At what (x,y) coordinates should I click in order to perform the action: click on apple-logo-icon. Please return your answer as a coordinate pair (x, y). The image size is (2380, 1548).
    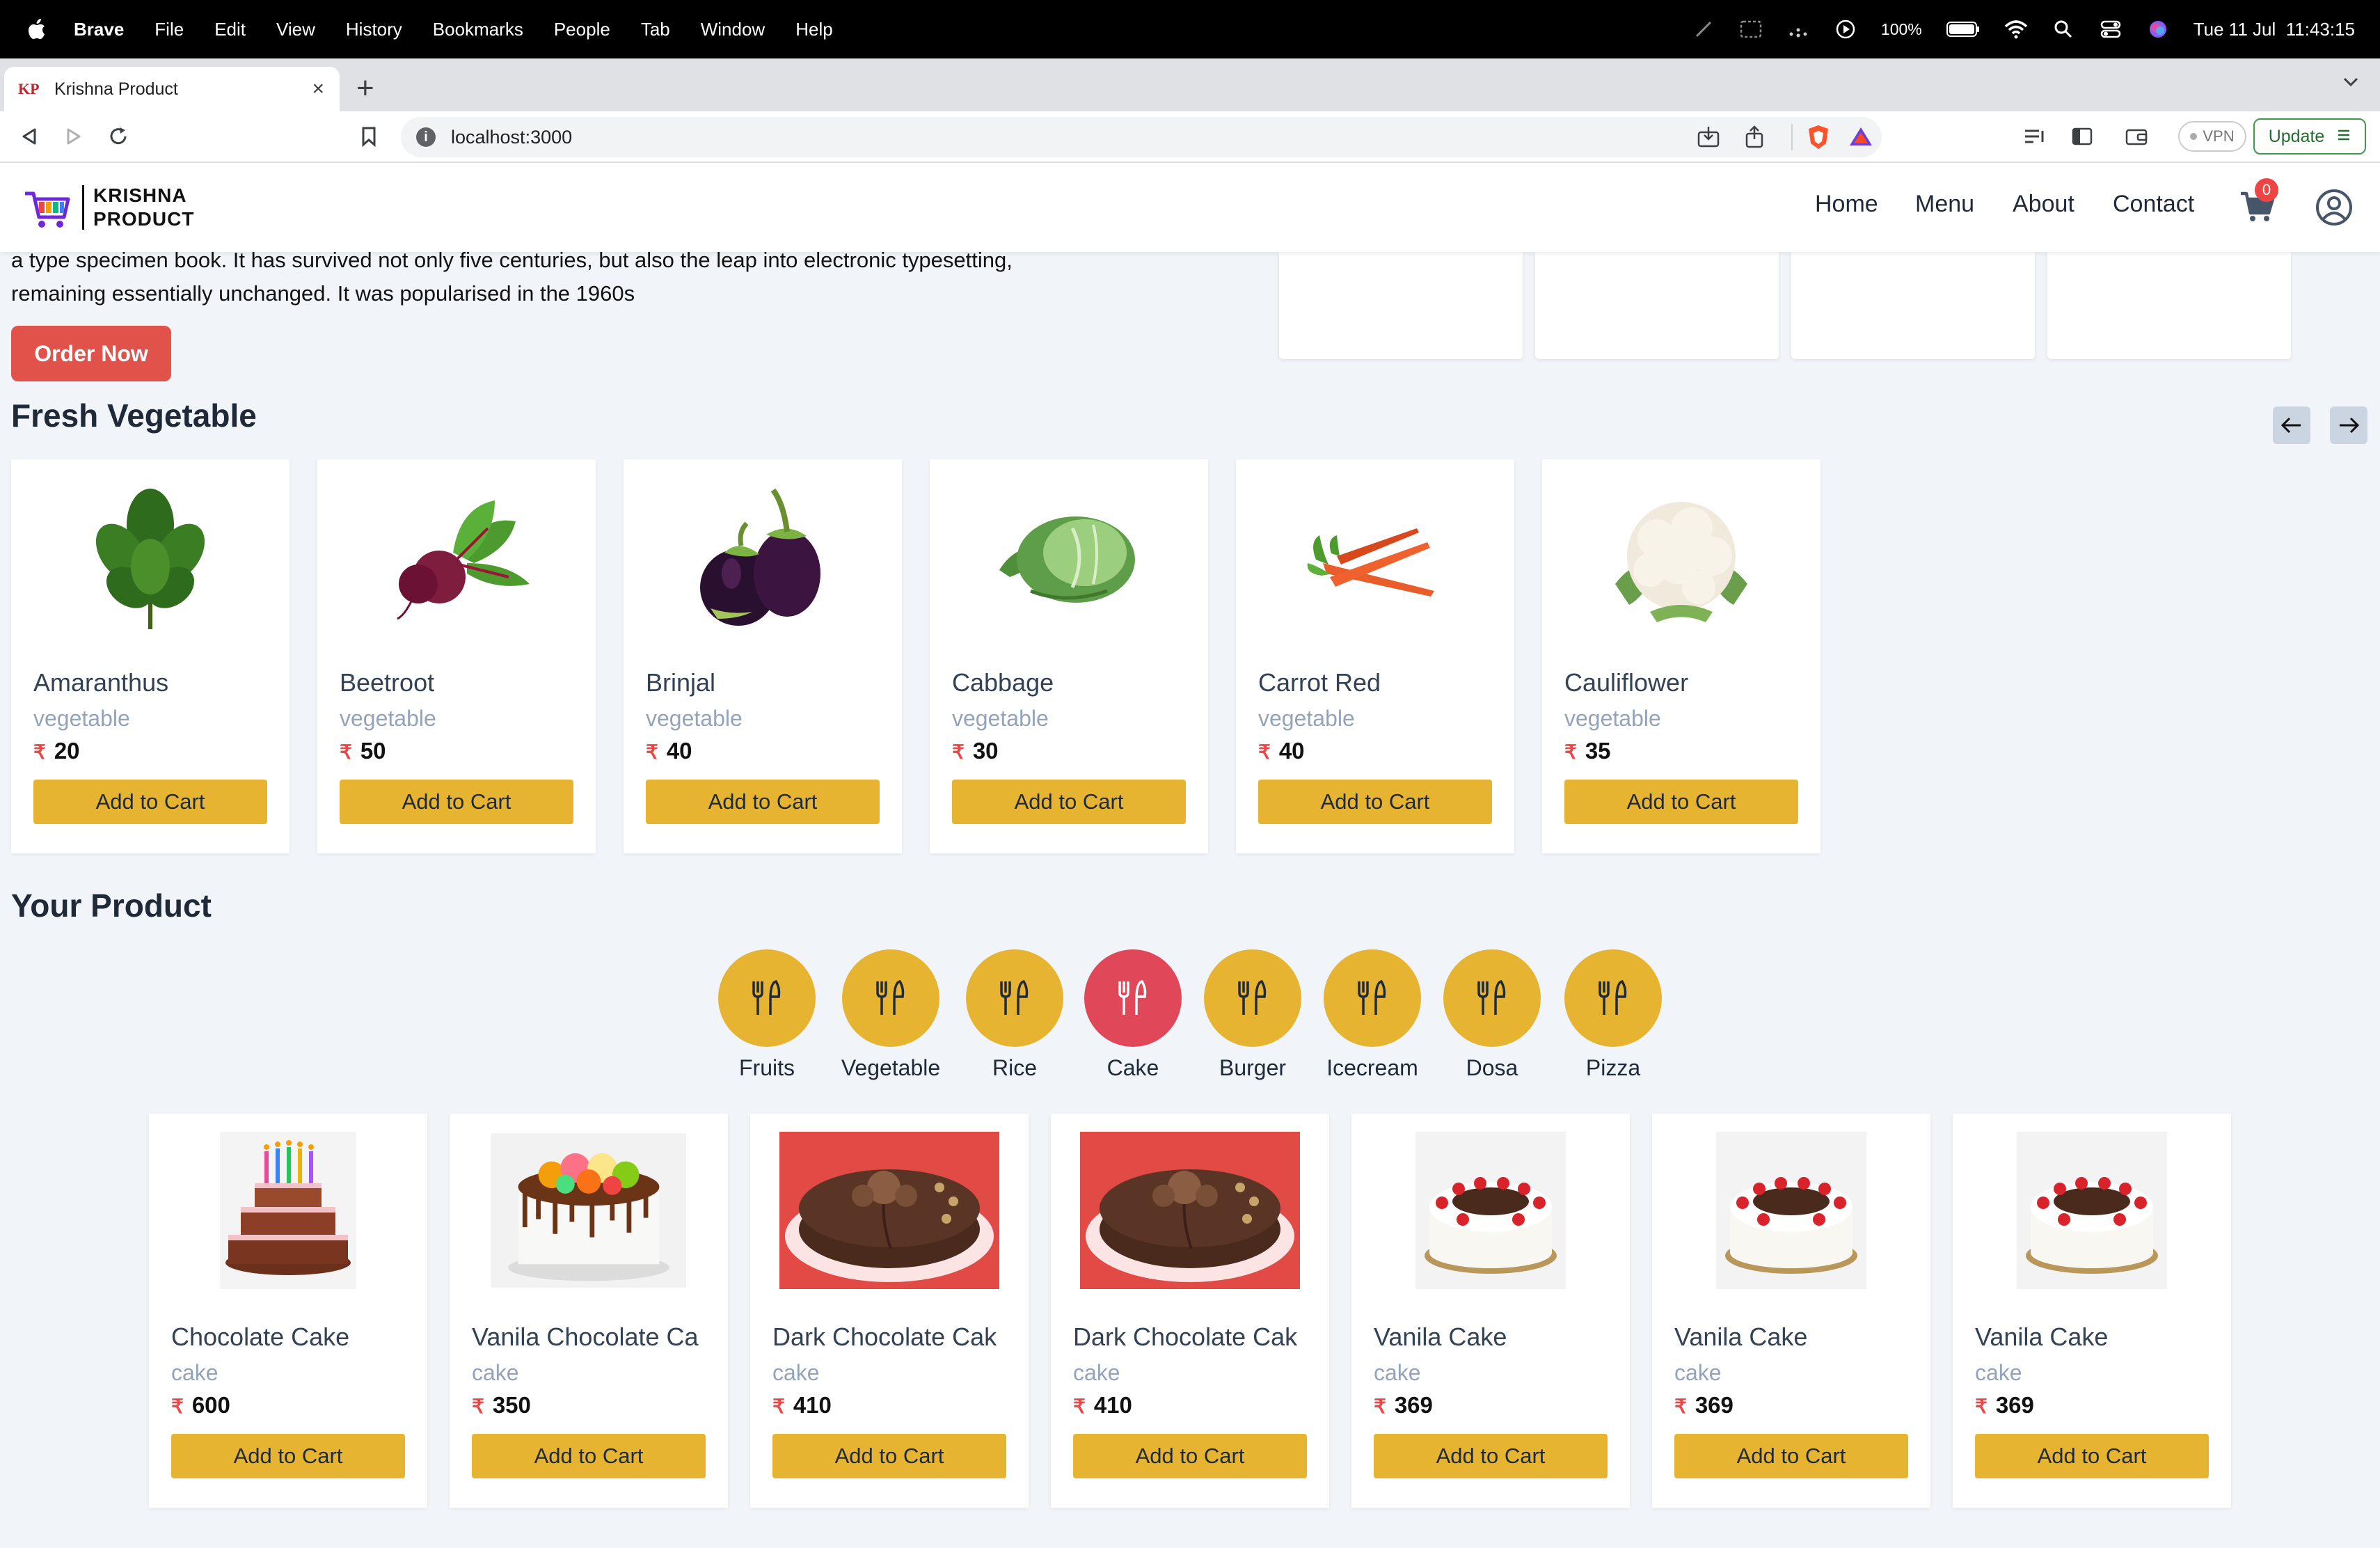
    Looking at the image, I should click on (37, 29).